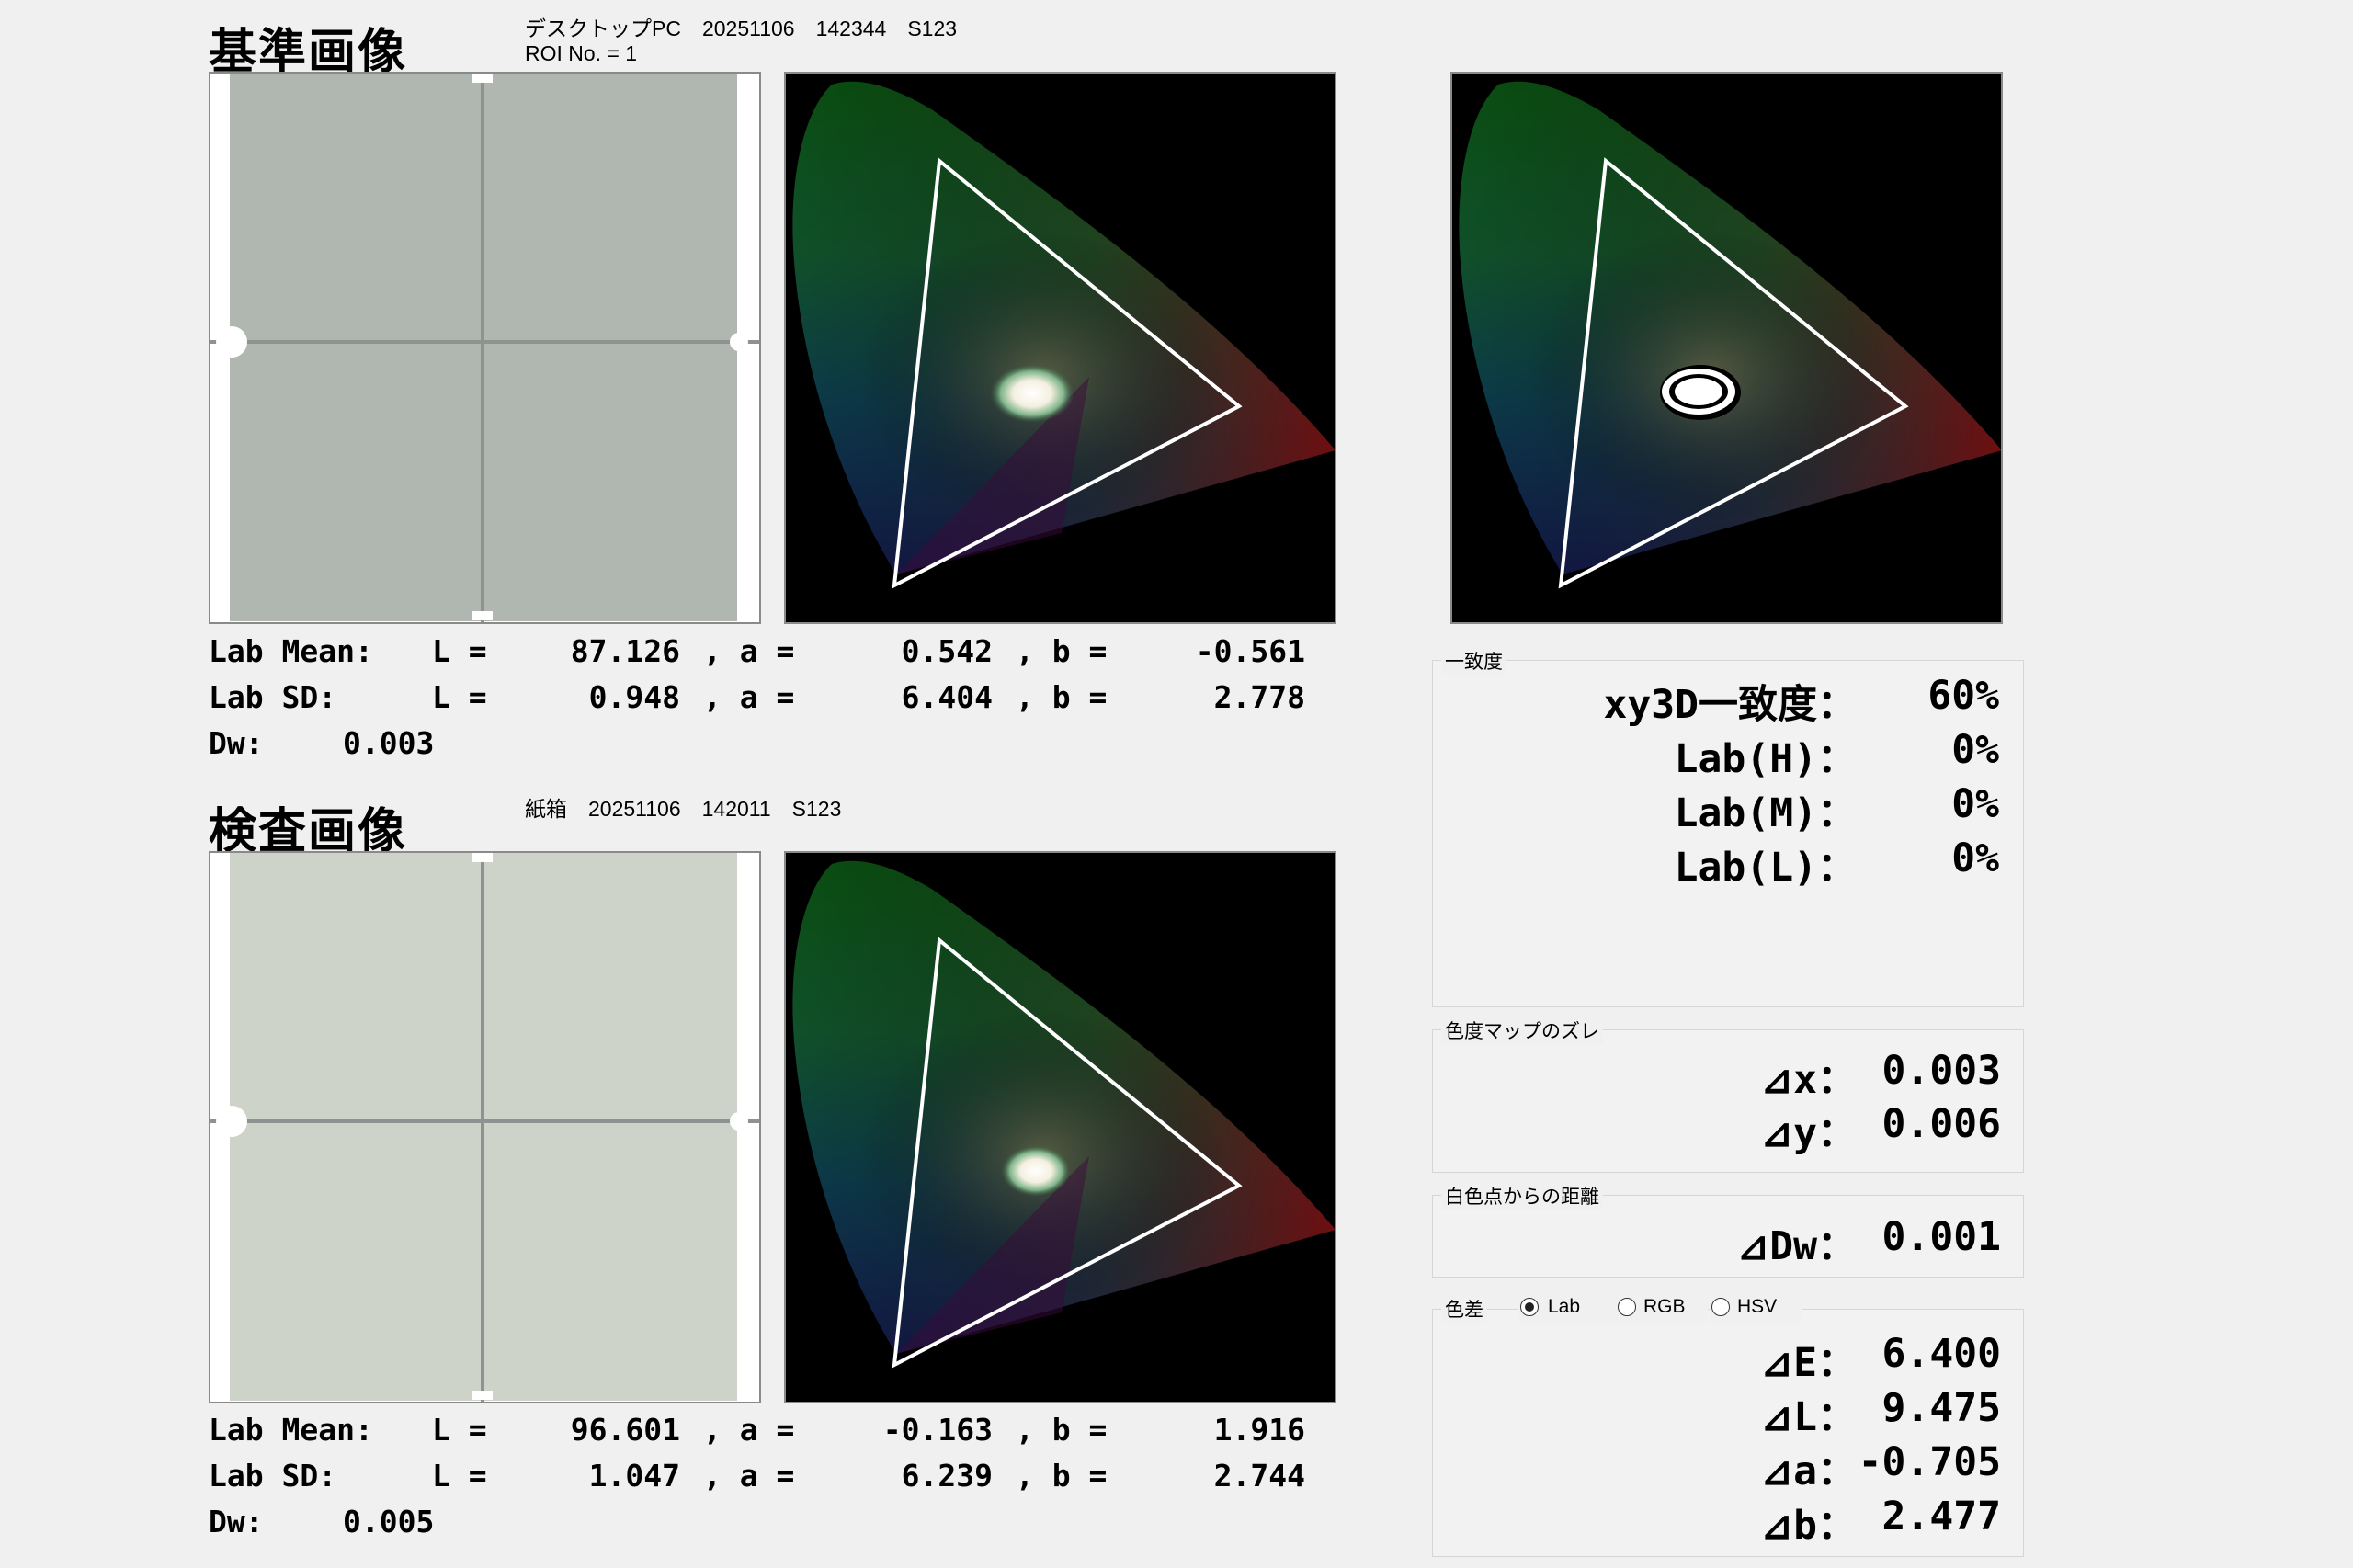  I want to click on inspection-b-label: , b =, so click(1062, 1430).